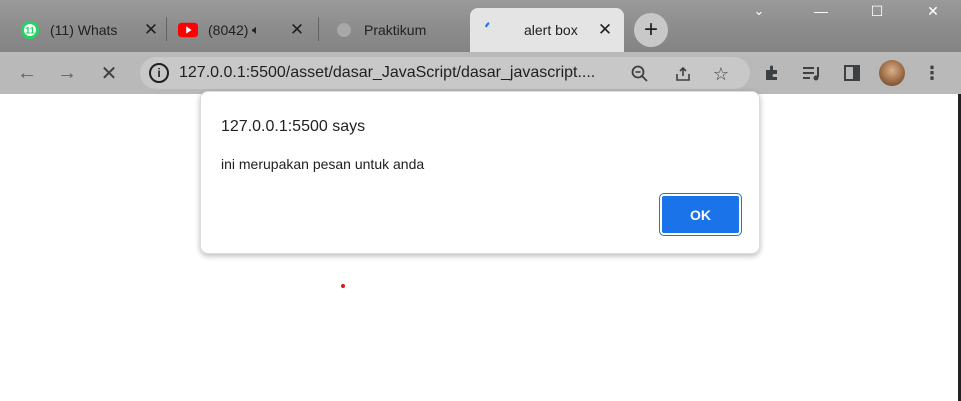 The height and width of the screenshot is (401, 961). I want to click on window-controls: — ☐ ✕, so click(877, 11).